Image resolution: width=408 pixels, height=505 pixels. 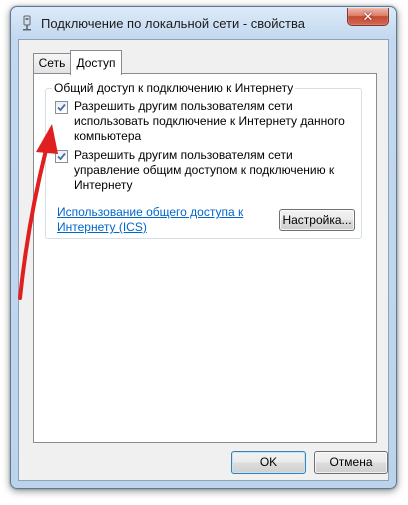 What do you see at coordinates (96, 62) in the screenshot?
I see `tab-sharing: Доступ` at bounding box center [96, 62].